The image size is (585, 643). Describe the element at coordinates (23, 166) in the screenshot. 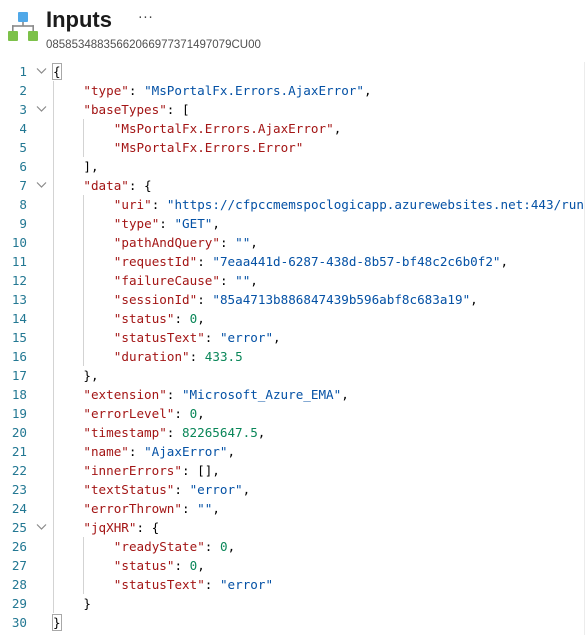

I see `line-number: 6` at that location.